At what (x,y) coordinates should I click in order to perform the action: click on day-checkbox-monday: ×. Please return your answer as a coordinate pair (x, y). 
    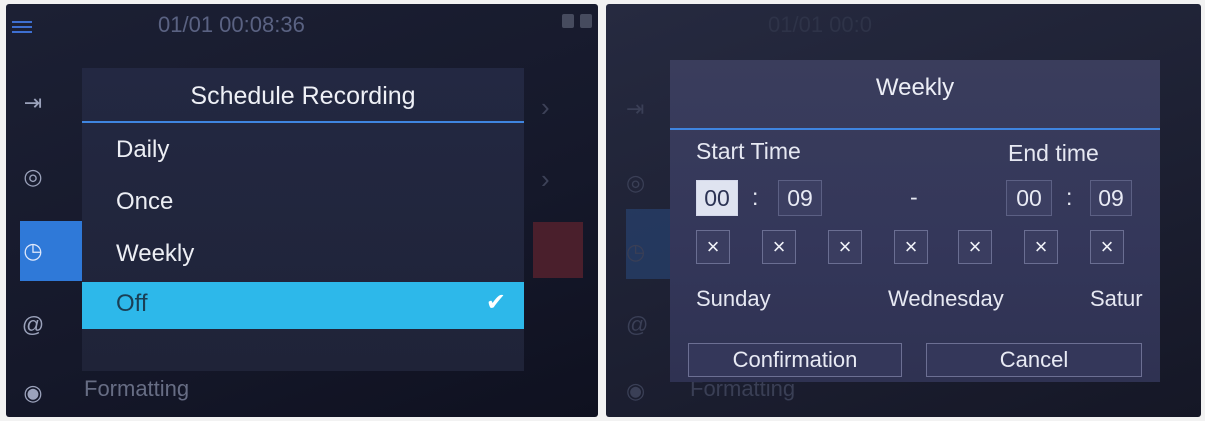
    Looking at the image, I should click on (779, 247).